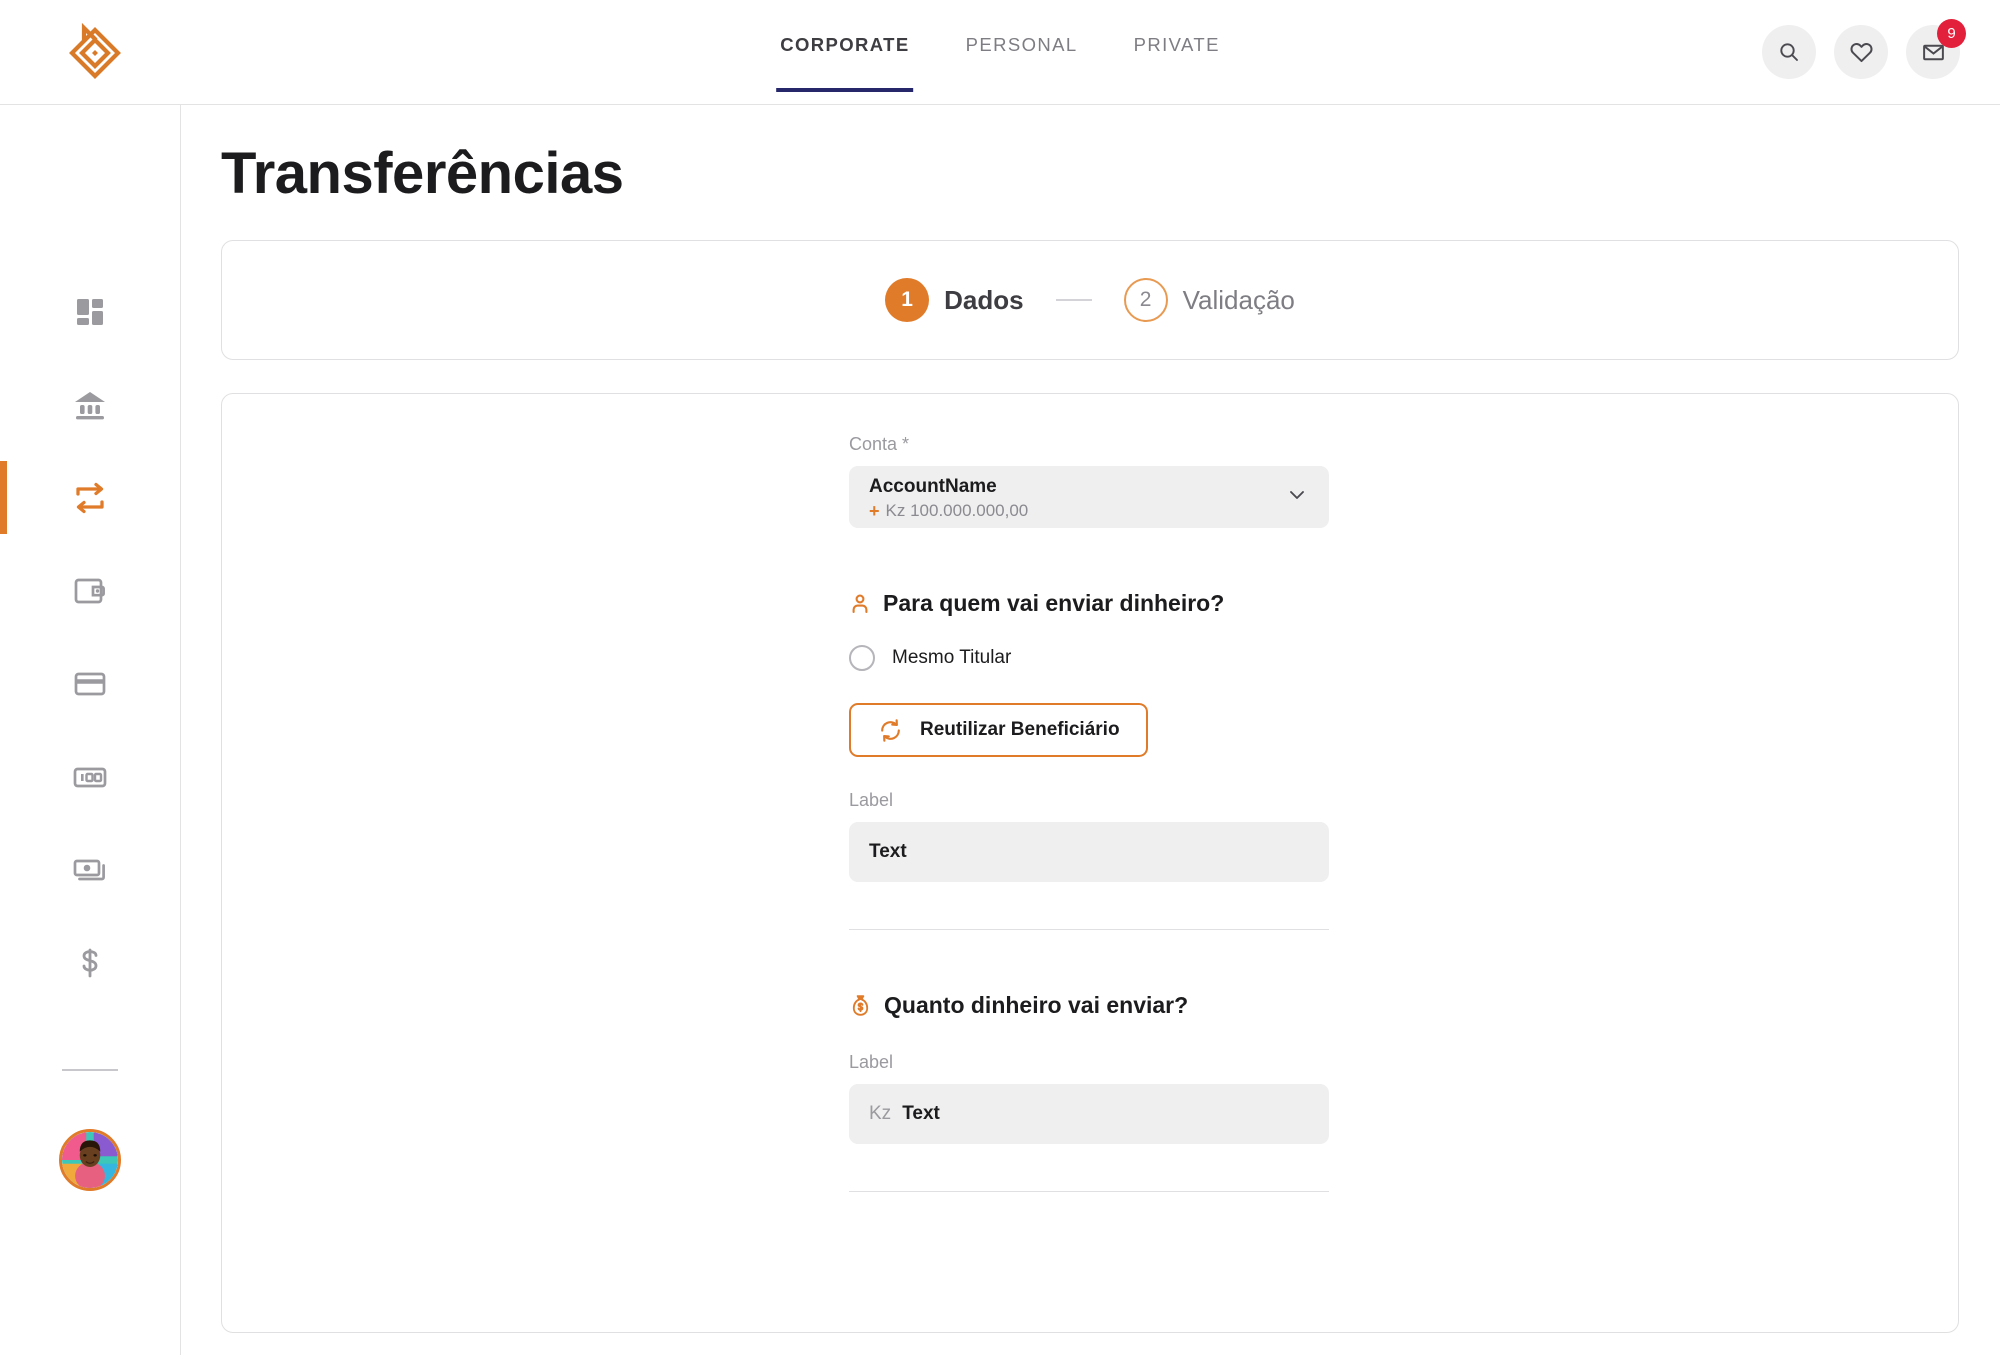 The width and height of the screenshot is (2000, 1355). I want to click on account-balance-row: + Kz 100.000.000,00, so click(1089, 511).